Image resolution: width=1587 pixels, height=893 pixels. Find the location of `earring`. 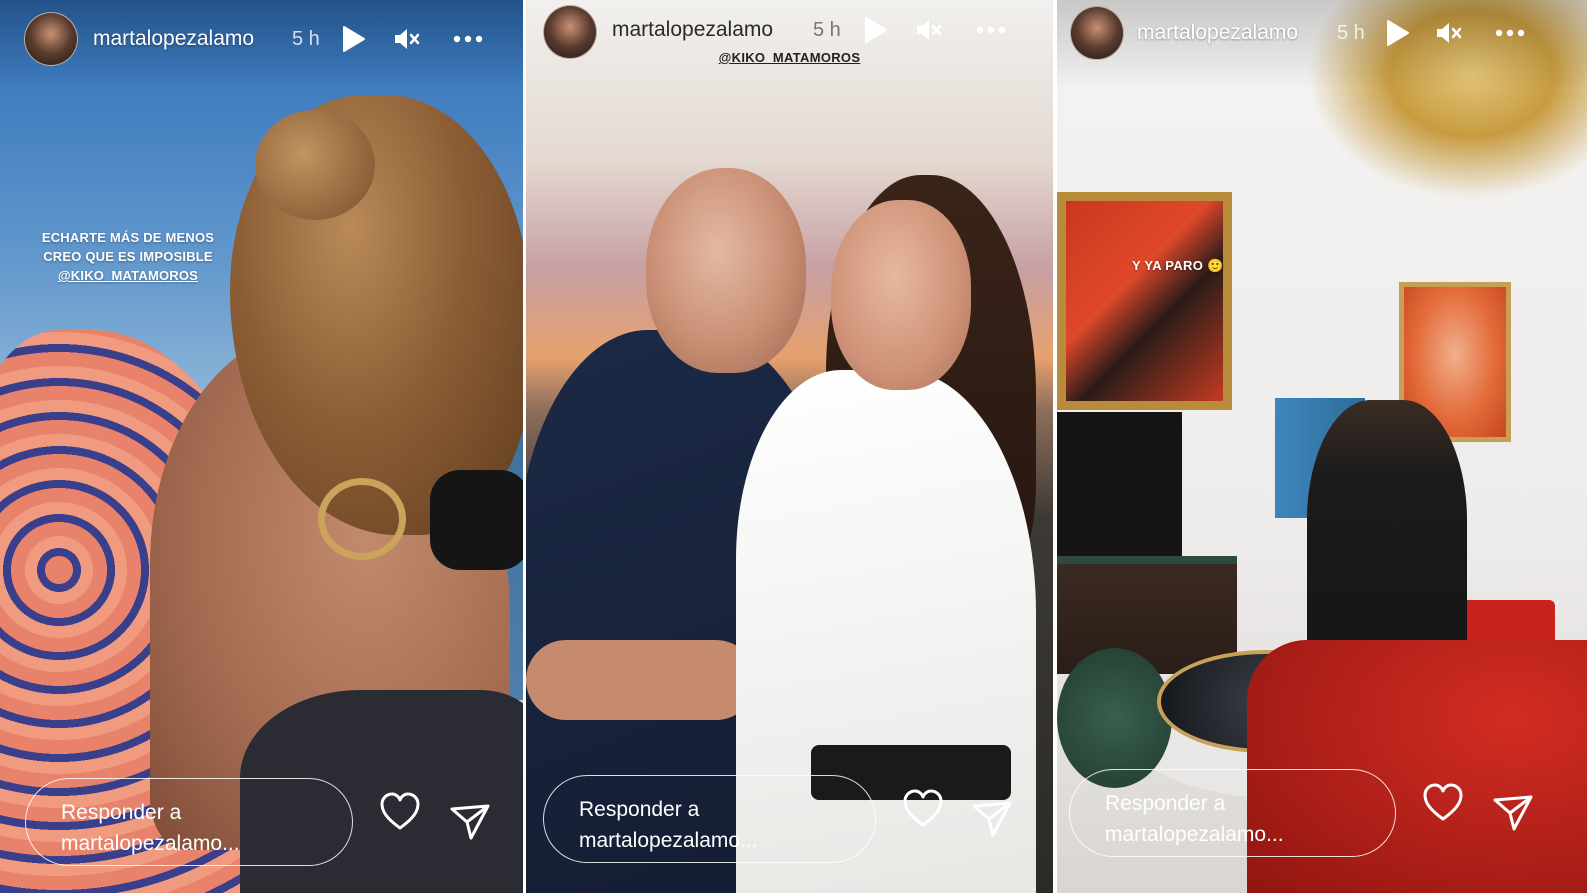

earring is located at coordinates (362, 519).